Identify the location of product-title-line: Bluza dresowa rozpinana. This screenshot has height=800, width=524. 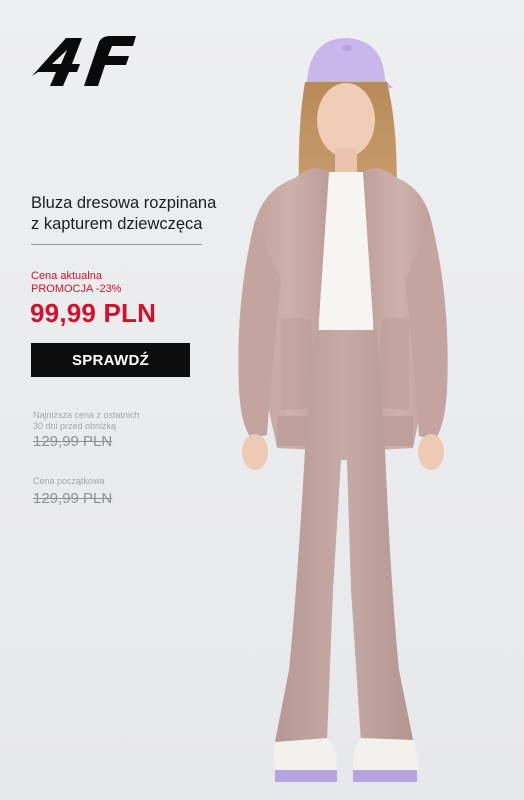
(124, 203).